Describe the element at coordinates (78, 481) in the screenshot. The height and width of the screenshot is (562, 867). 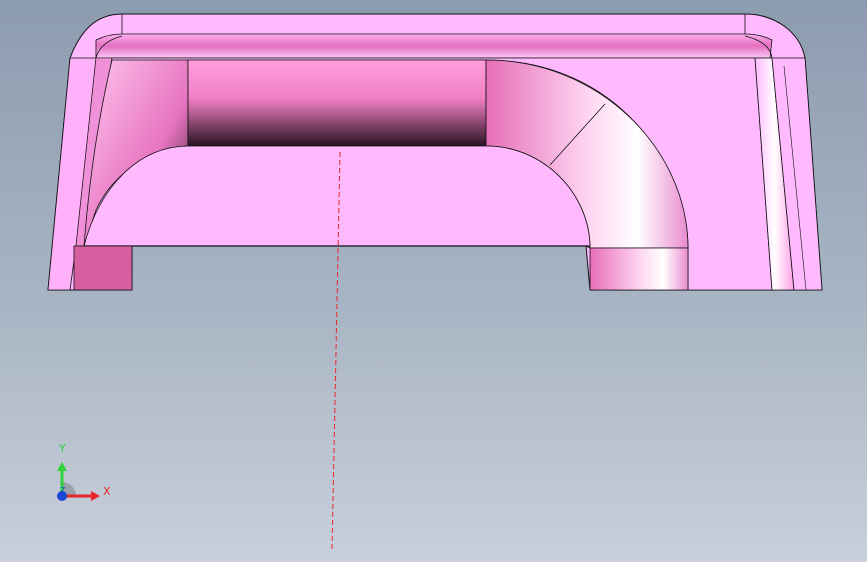
I see `triad-graphic` at that location.